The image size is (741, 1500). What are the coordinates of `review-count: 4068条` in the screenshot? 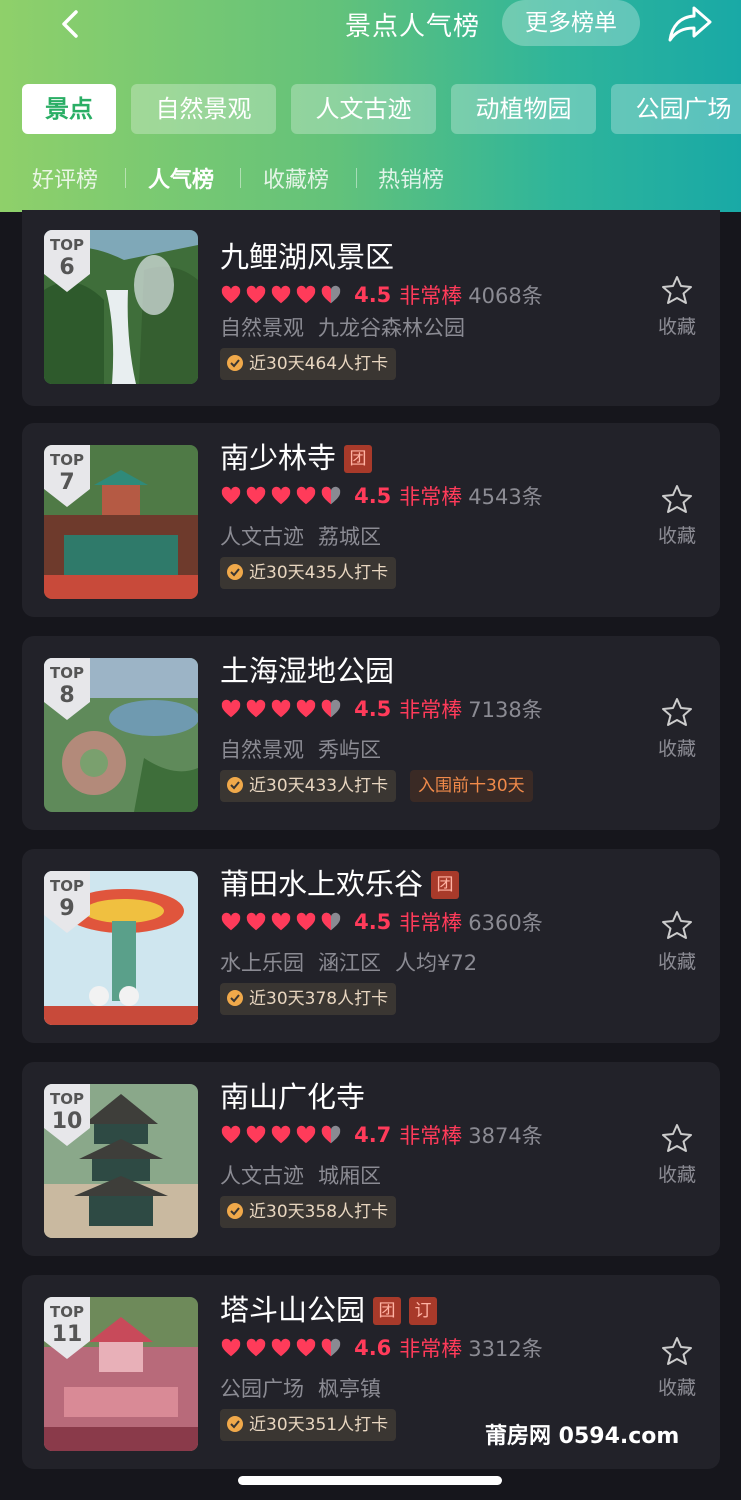 It's located at (505, 296).